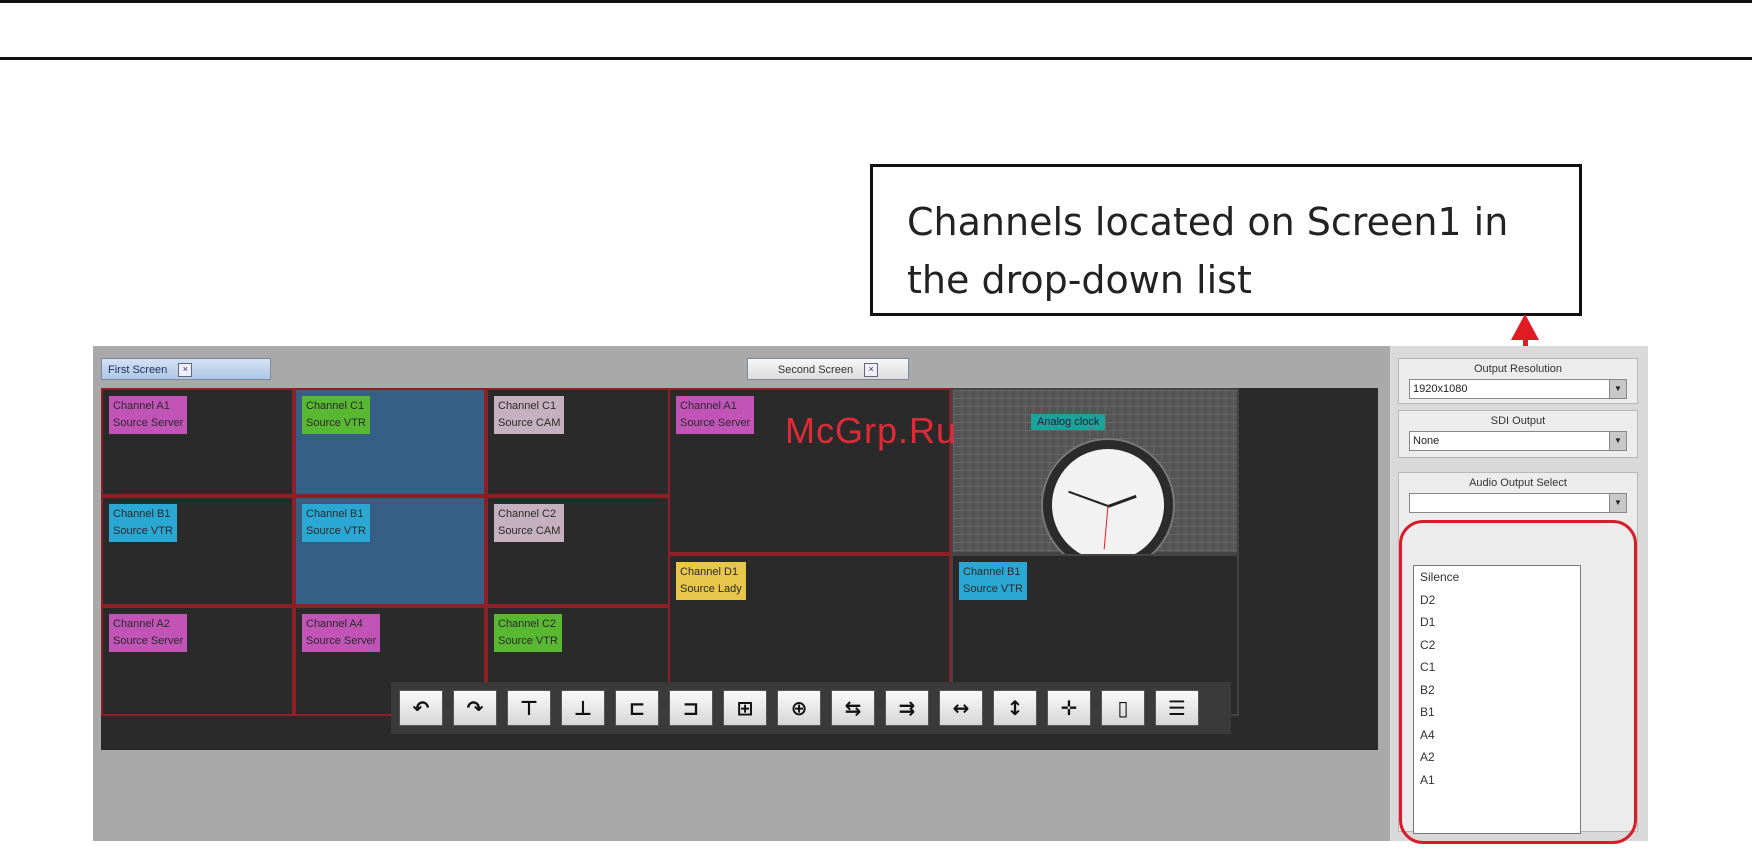 The height and width of the screenshot is (865, 1752). Describe the element at coordinates (529, 523) in the screenshot. I see `channel-label: Channel C2 Source CAM` at that location.